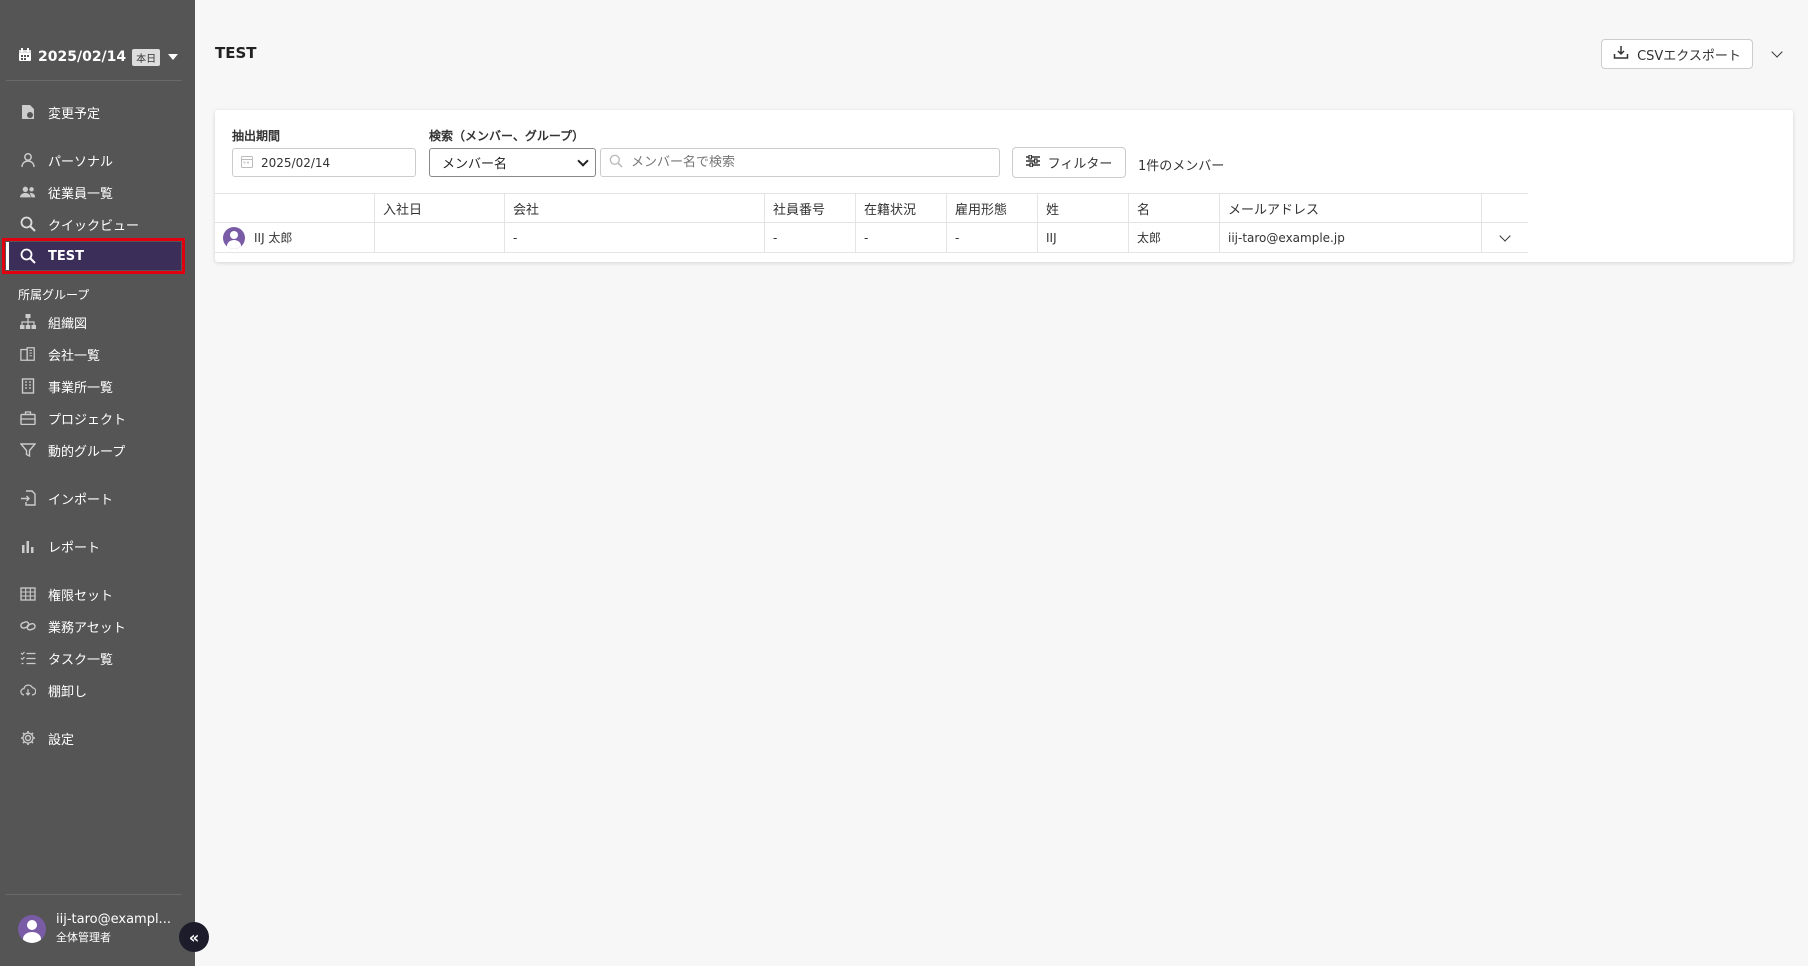 The height and width of the screenshot is (966, 1808). What do you see at coordinates (94, 928) in the screenshot?
I see `user-menu: iij-taro@exampl... 全体管理者` at bounding box center [94, 928].